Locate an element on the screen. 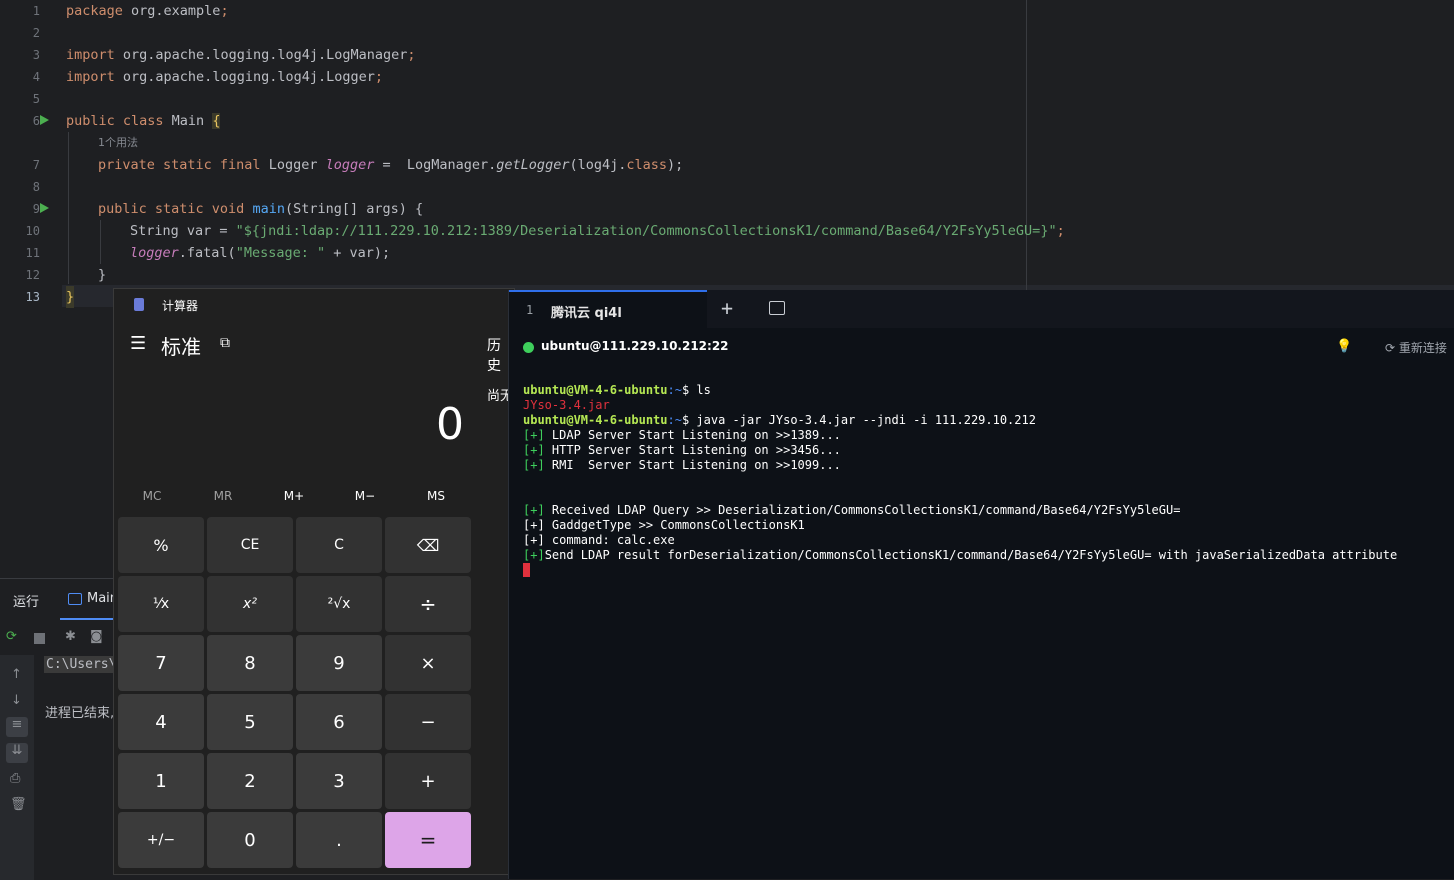  arrow-up-icon: ↑ is located at coordinates (16, 674).